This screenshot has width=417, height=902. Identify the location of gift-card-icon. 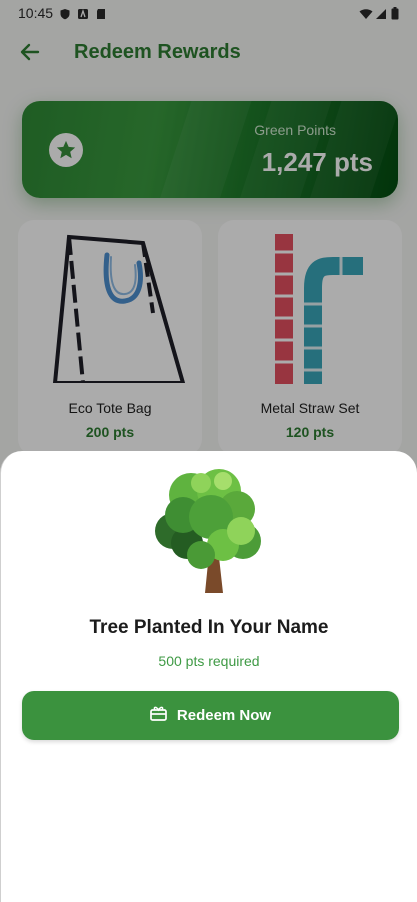
(158, 715).